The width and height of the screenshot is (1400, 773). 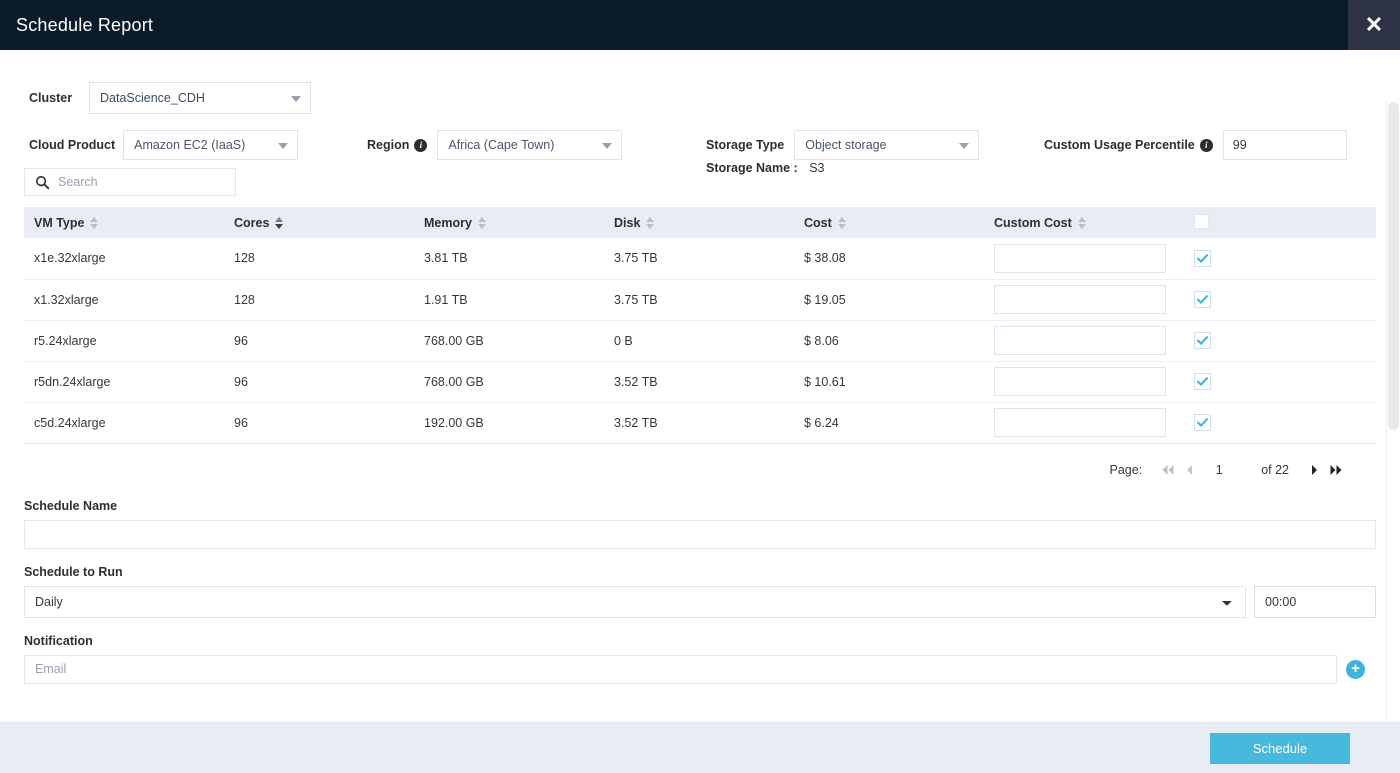 I want to click on region-label: Region, so click(x=388, y=145).